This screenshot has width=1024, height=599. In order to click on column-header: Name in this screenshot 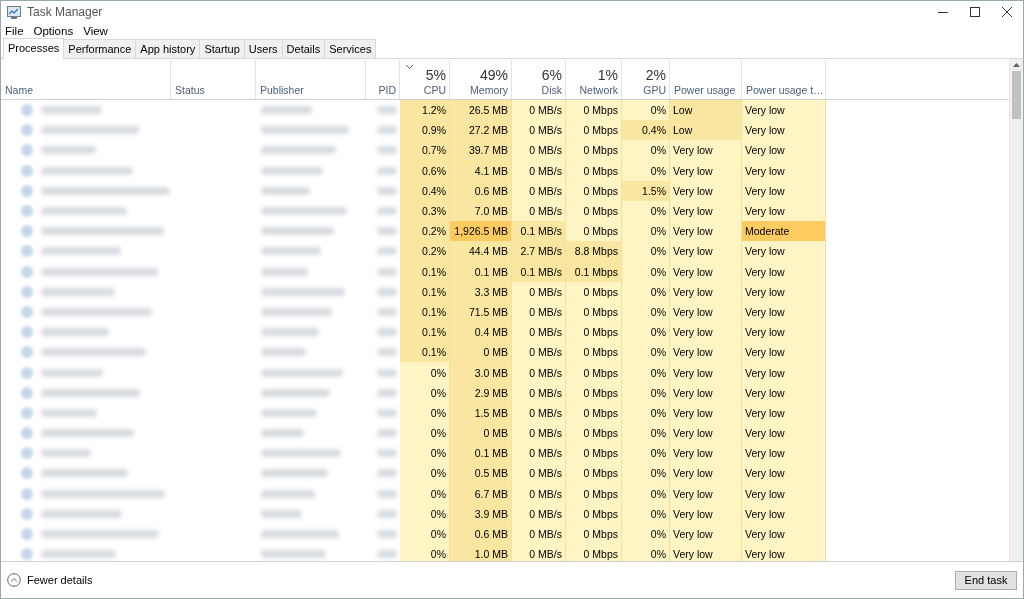, I will do `click(86, 79)`.